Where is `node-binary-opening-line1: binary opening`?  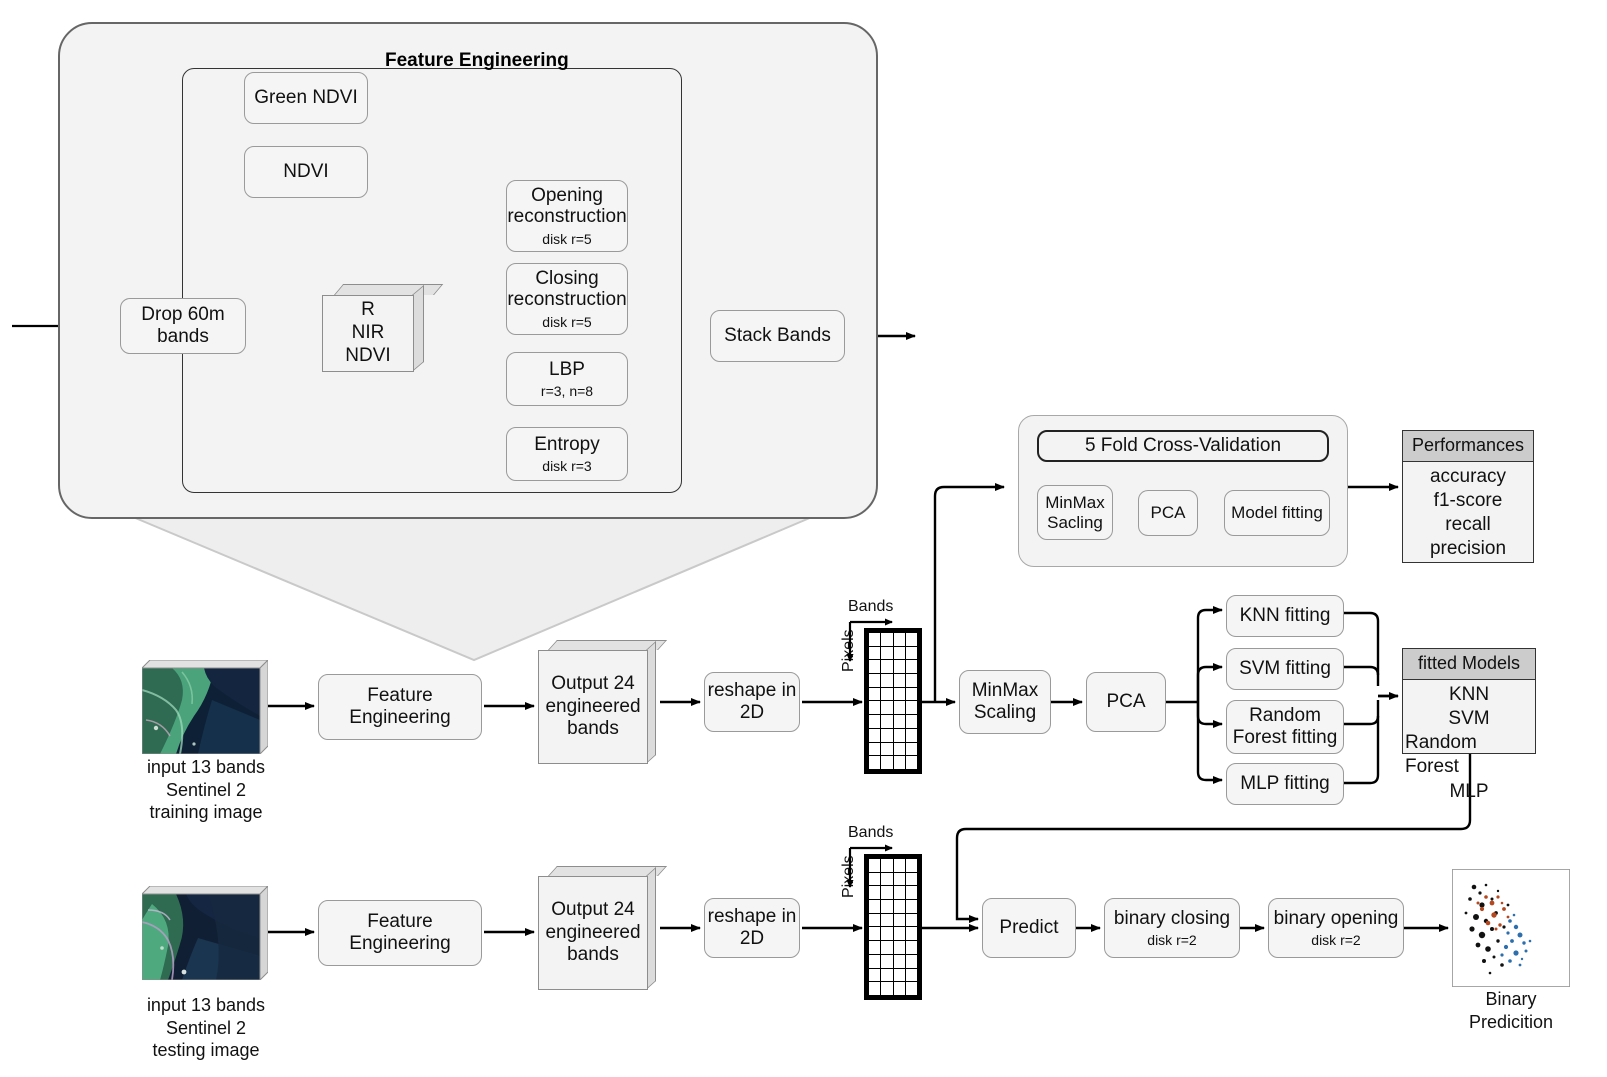
node-binary-opening-line1: binary opening is located at coordinates (1336, 918).